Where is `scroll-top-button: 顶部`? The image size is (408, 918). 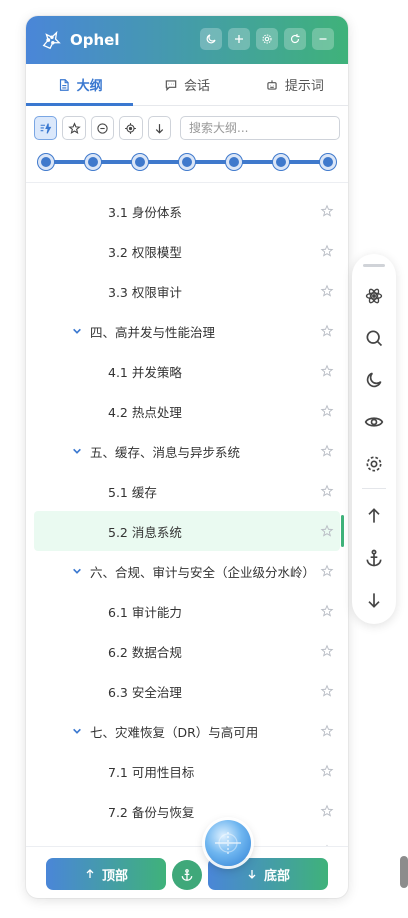 scroll-top-button: 顶部 is located at coordinates (106, 874).